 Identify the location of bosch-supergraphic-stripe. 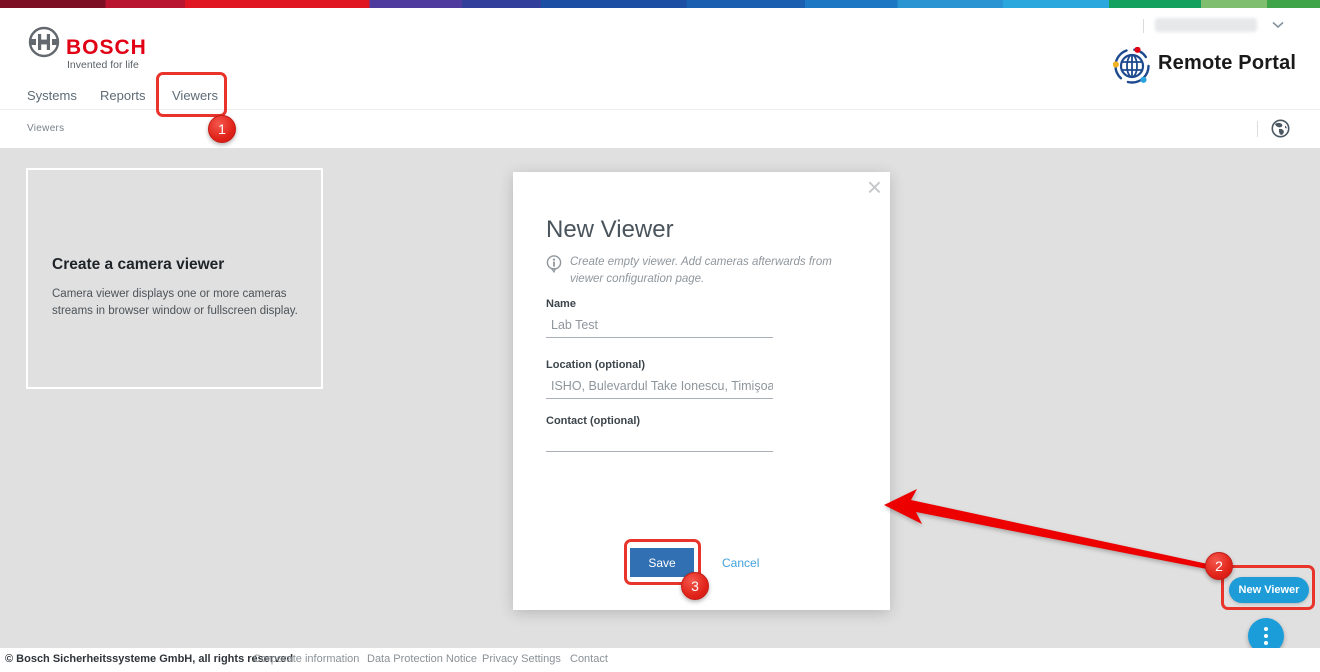
(660, 4).